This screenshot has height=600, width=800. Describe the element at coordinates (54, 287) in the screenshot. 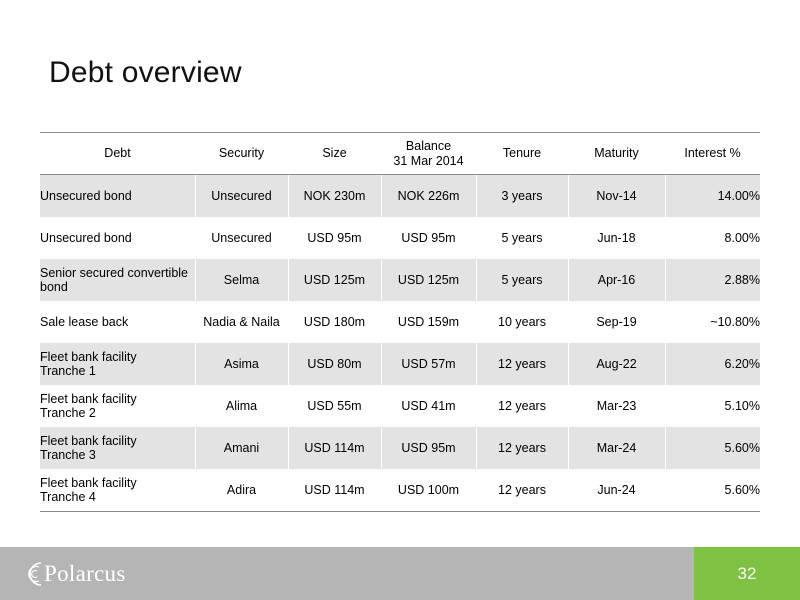

I see `debt-name-line: bond` at that location.